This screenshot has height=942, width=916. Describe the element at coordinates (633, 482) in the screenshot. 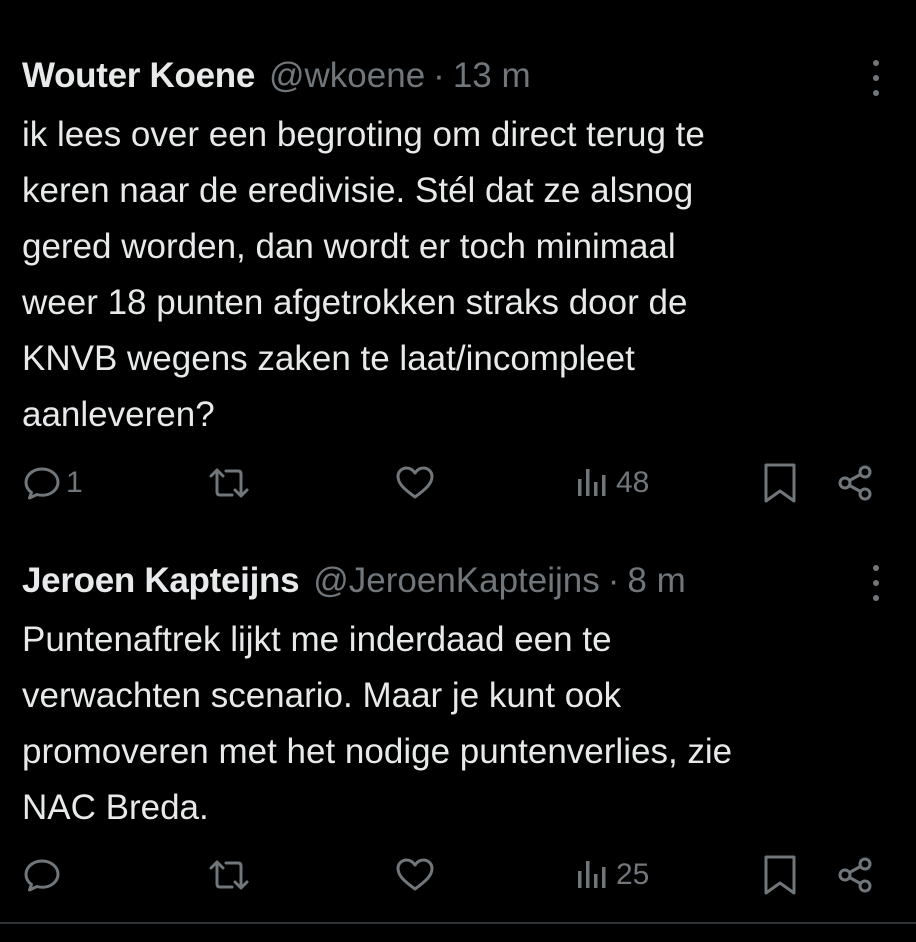

I see `views-count: 48` at that location.